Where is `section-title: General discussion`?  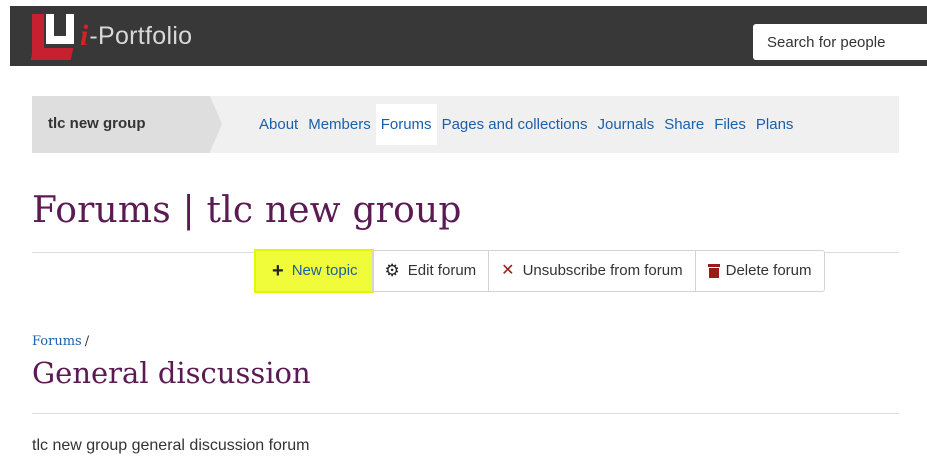
section-title: General discussion is located at coordinates (171, 373).